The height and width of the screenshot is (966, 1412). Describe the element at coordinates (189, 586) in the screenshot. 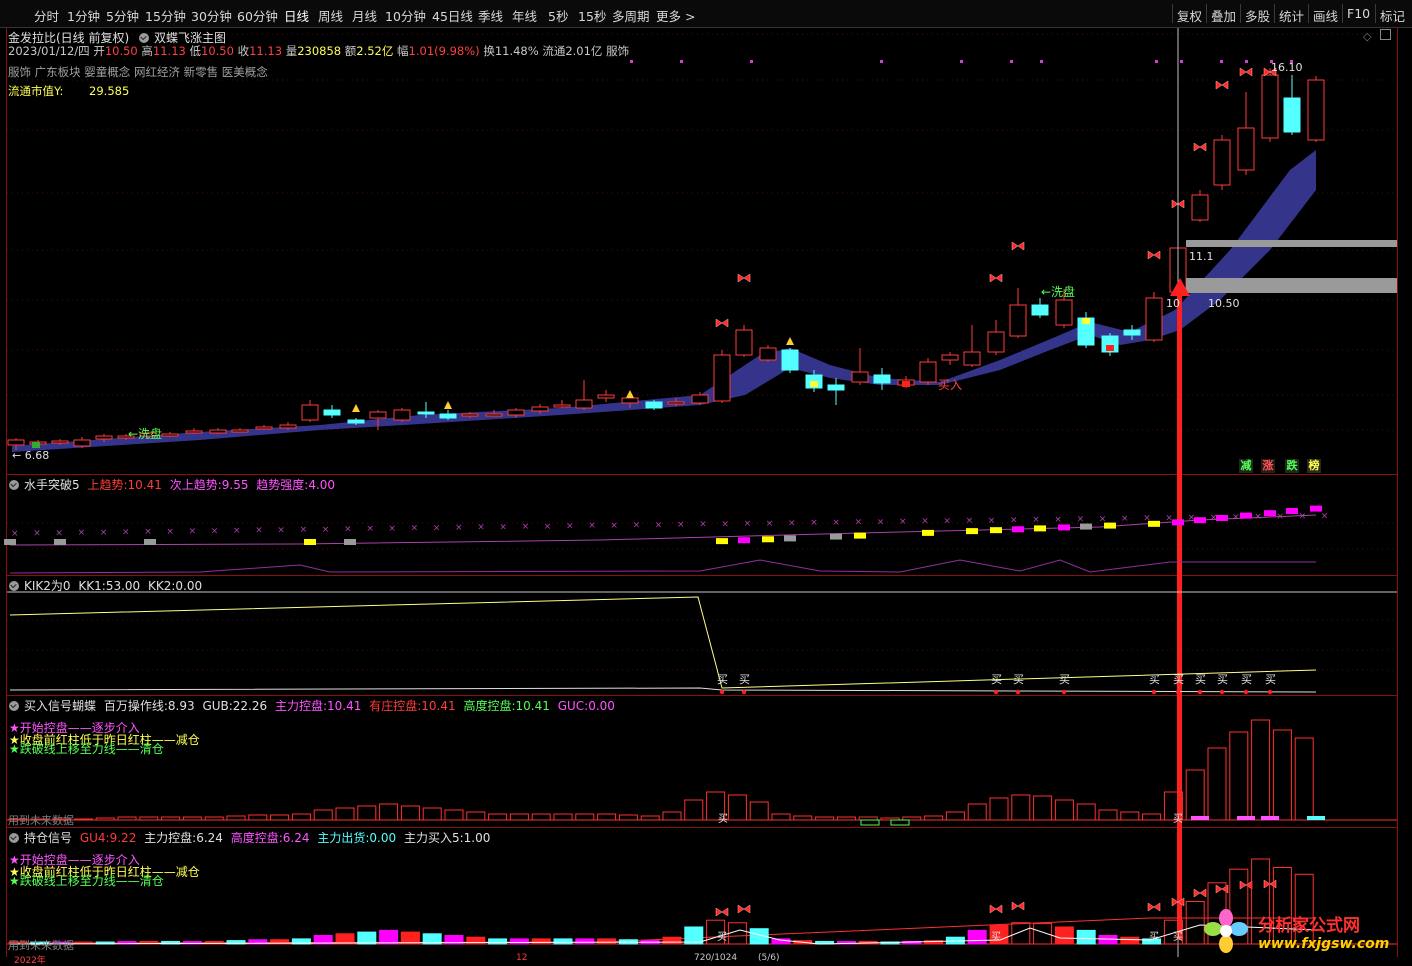

I see `pane2-item-value: 0.00` at that location.